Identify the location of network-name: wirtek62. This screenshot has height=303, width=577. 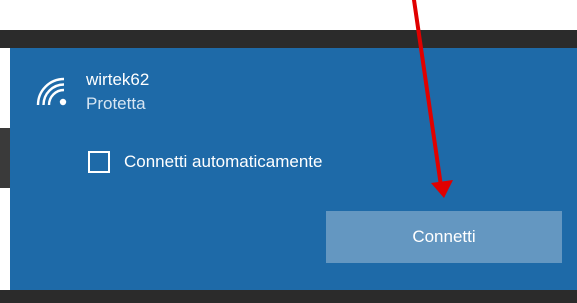
(118, 79).